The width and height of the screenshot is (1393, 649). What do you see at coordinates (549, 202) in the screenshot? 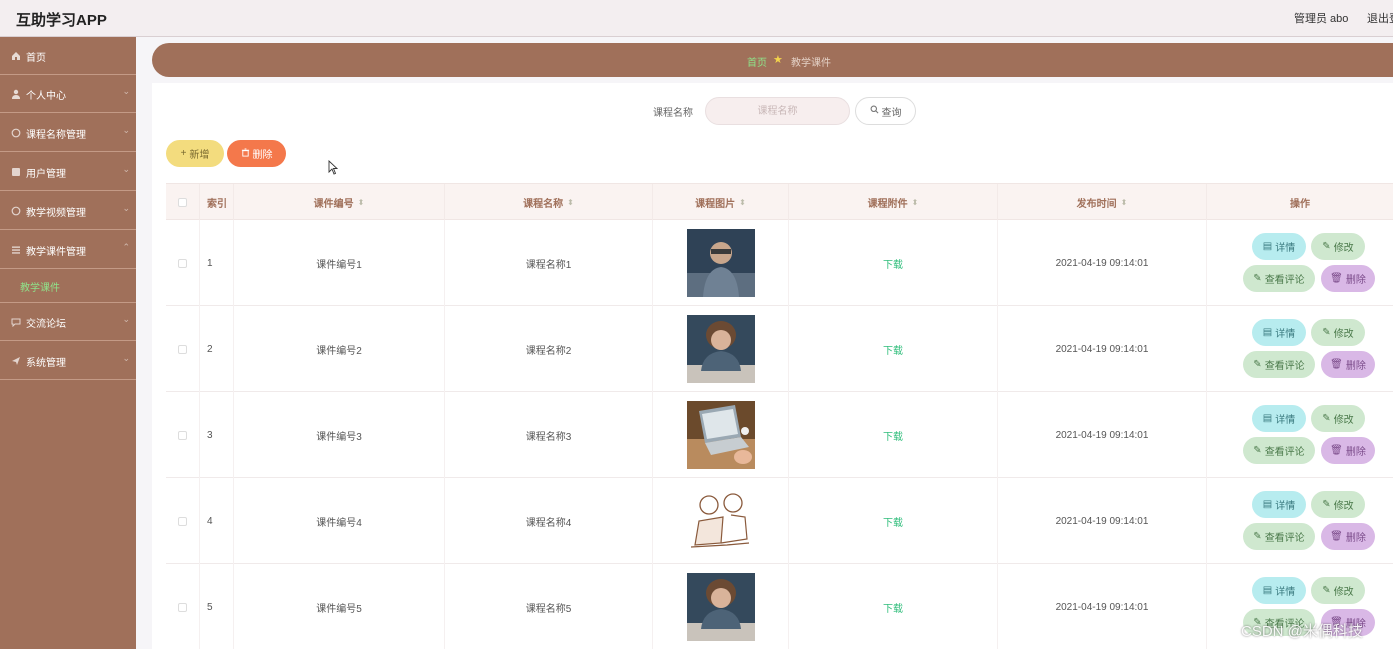
I see `column-header-course-name: 课程名称 ⬍` at bounding box center [549, 202].